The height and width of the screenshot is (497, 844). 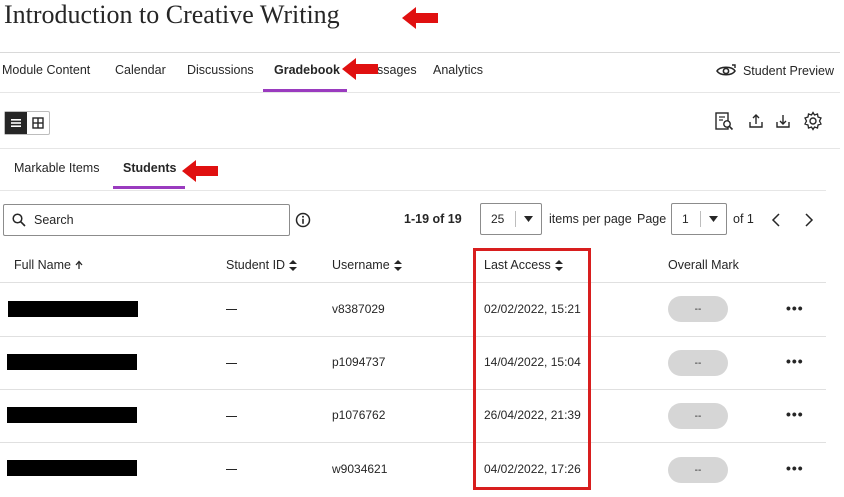 What do you see at coordinates (652, 219) in the screenshot?
I see `page-label: Page` at bounding box center [652, 219].